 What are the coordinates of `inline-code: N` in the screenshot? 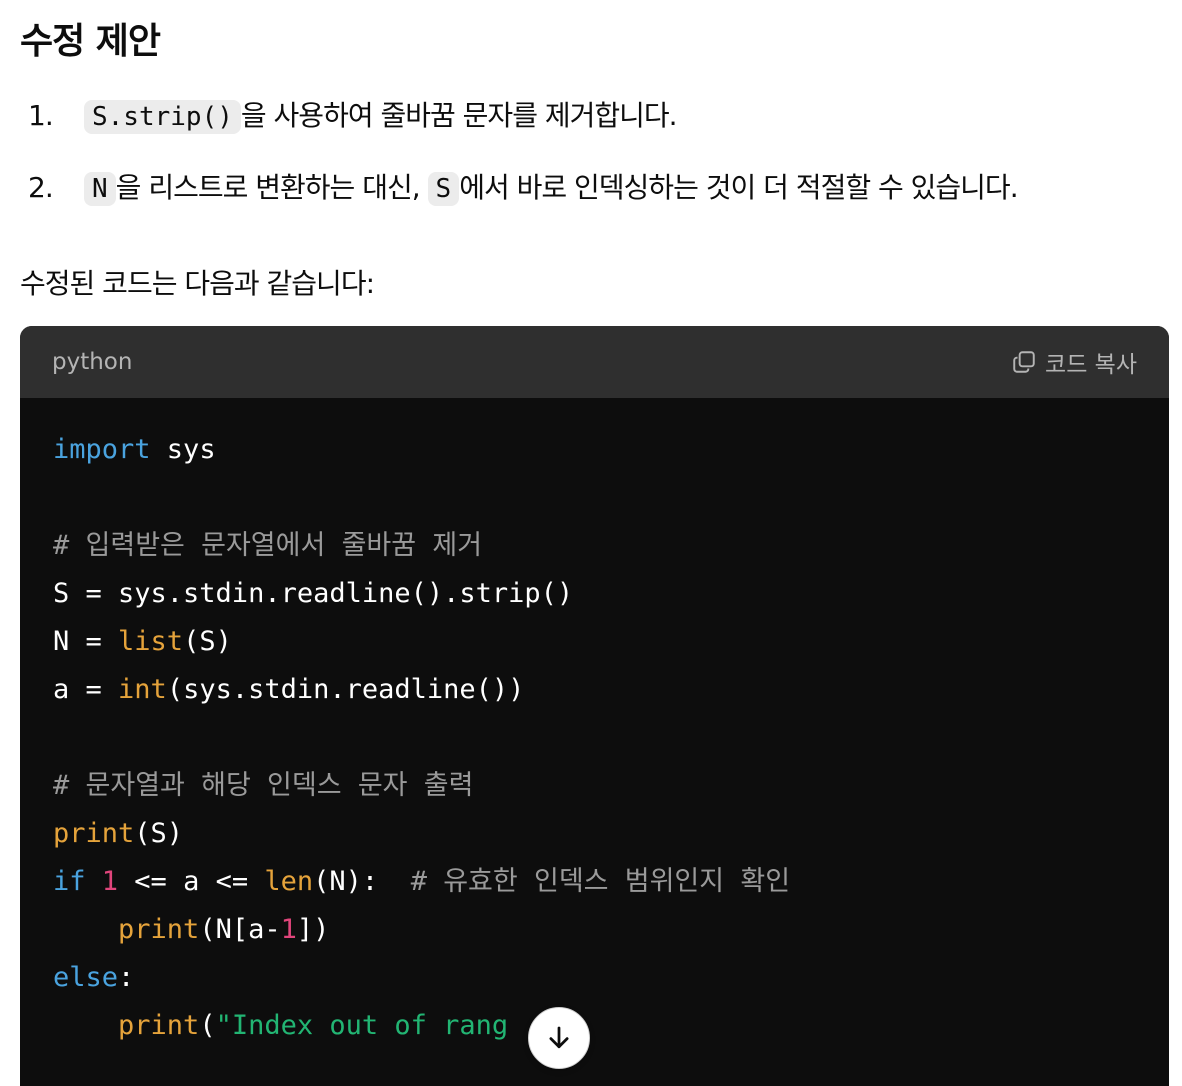 It's located at (100, 189).